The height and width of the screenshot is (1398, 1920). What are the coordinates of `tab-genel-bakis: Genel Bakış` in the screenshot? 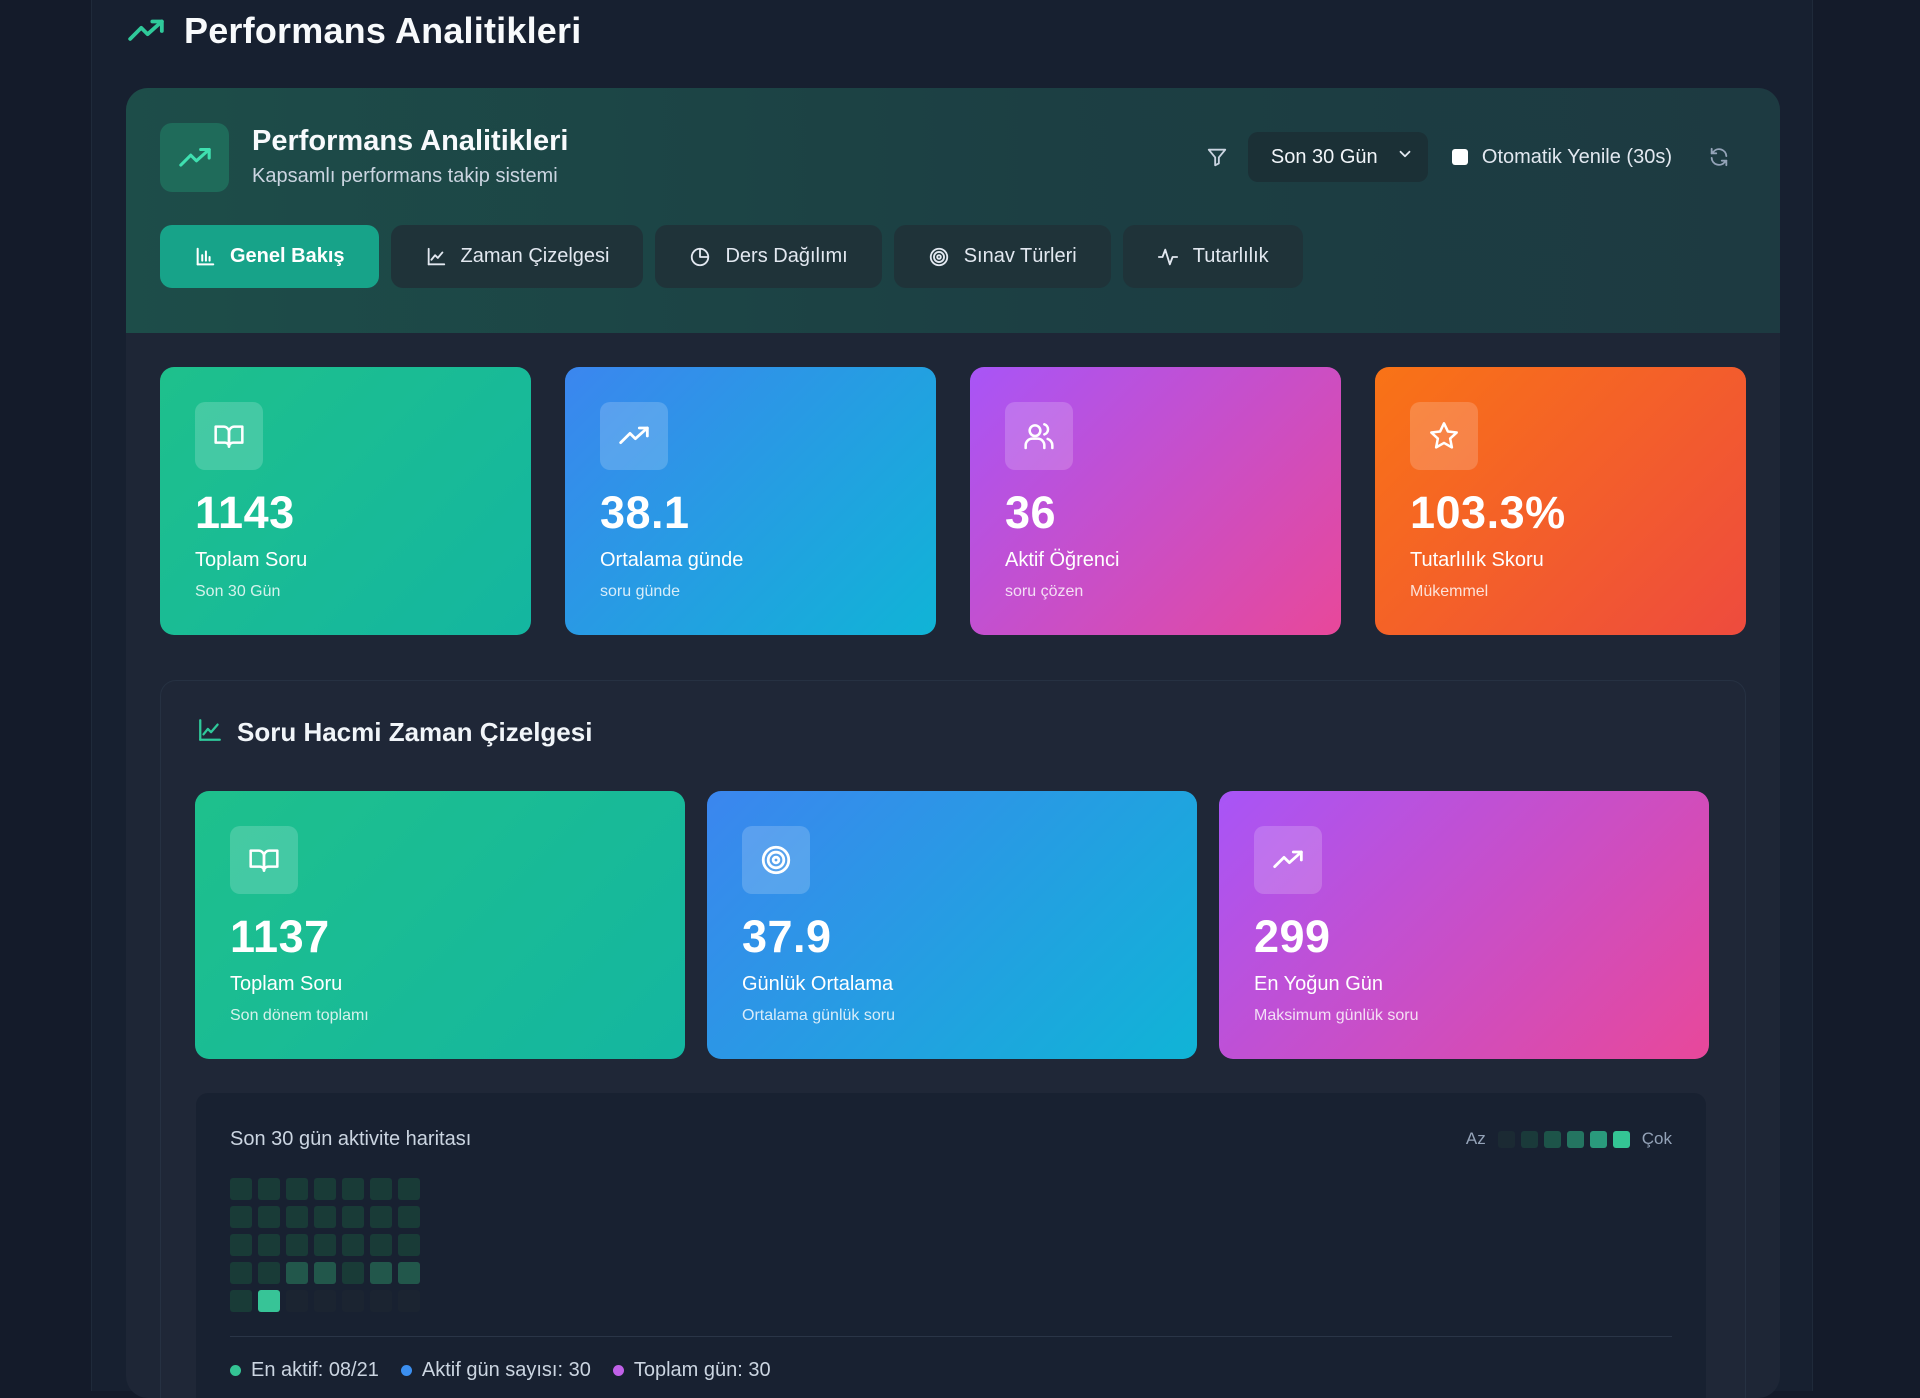 It's located at (269, 256).